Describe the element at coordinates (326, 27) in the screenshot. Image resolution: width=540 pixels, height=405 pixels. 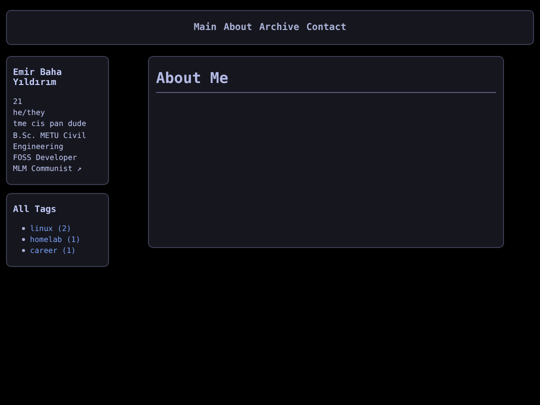
I see `nav-link: Contact` at that location.